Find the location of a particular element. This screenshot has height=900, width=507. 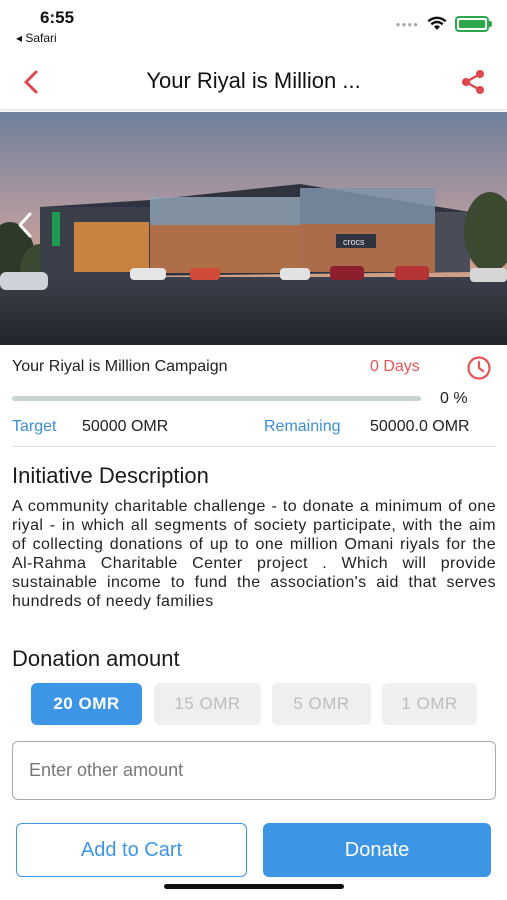

share-icon is located at coordinates (473, 82).